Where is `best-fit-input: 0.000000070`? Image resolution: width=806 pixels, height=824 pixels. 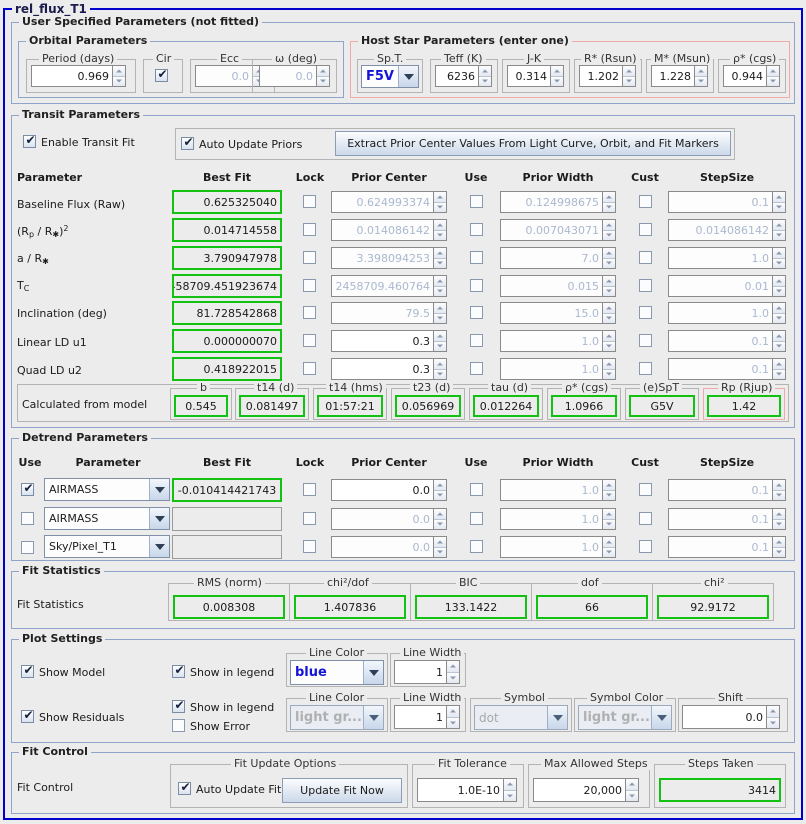 best-fit-input: 0.000000070 is located at coordinates (227, 341).